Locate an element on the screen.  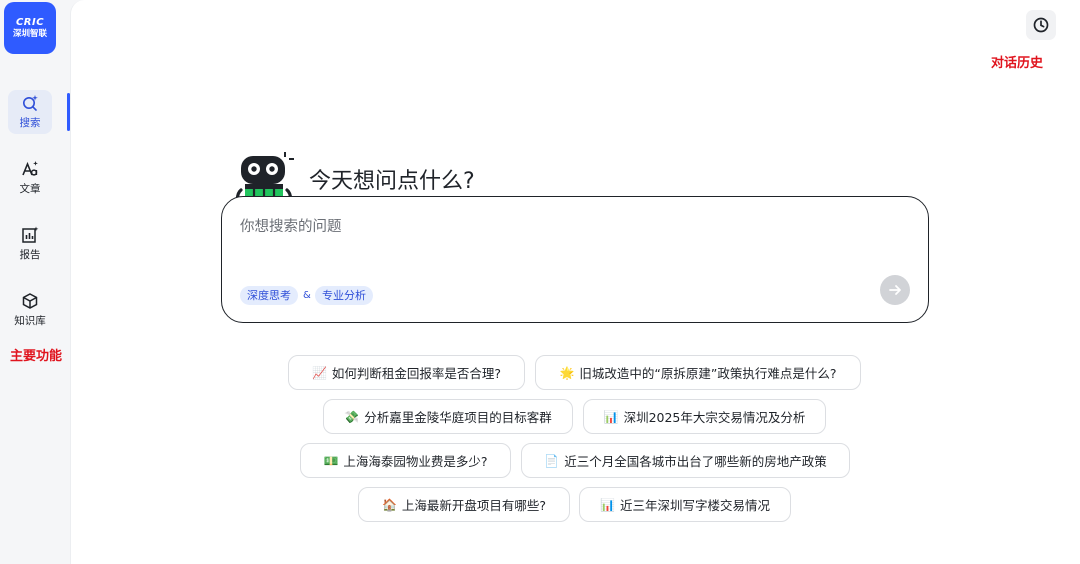
suggestion-emoji: 💵 is located at coordinates (331, 460).